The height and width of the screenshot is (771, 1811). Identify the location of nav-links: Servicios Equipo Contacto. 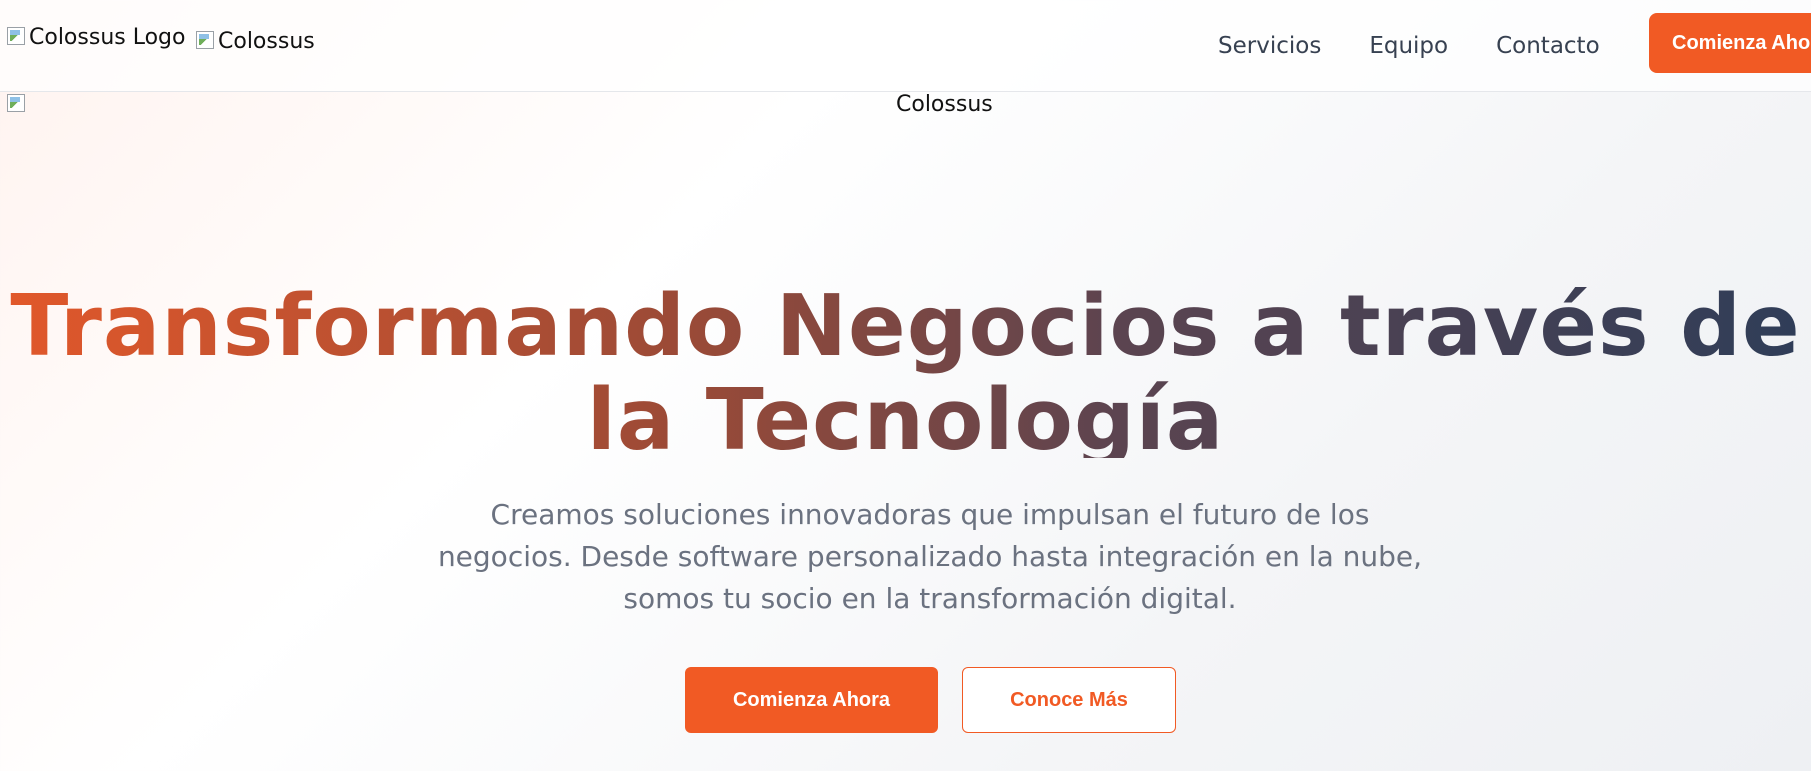
(1433, 46).